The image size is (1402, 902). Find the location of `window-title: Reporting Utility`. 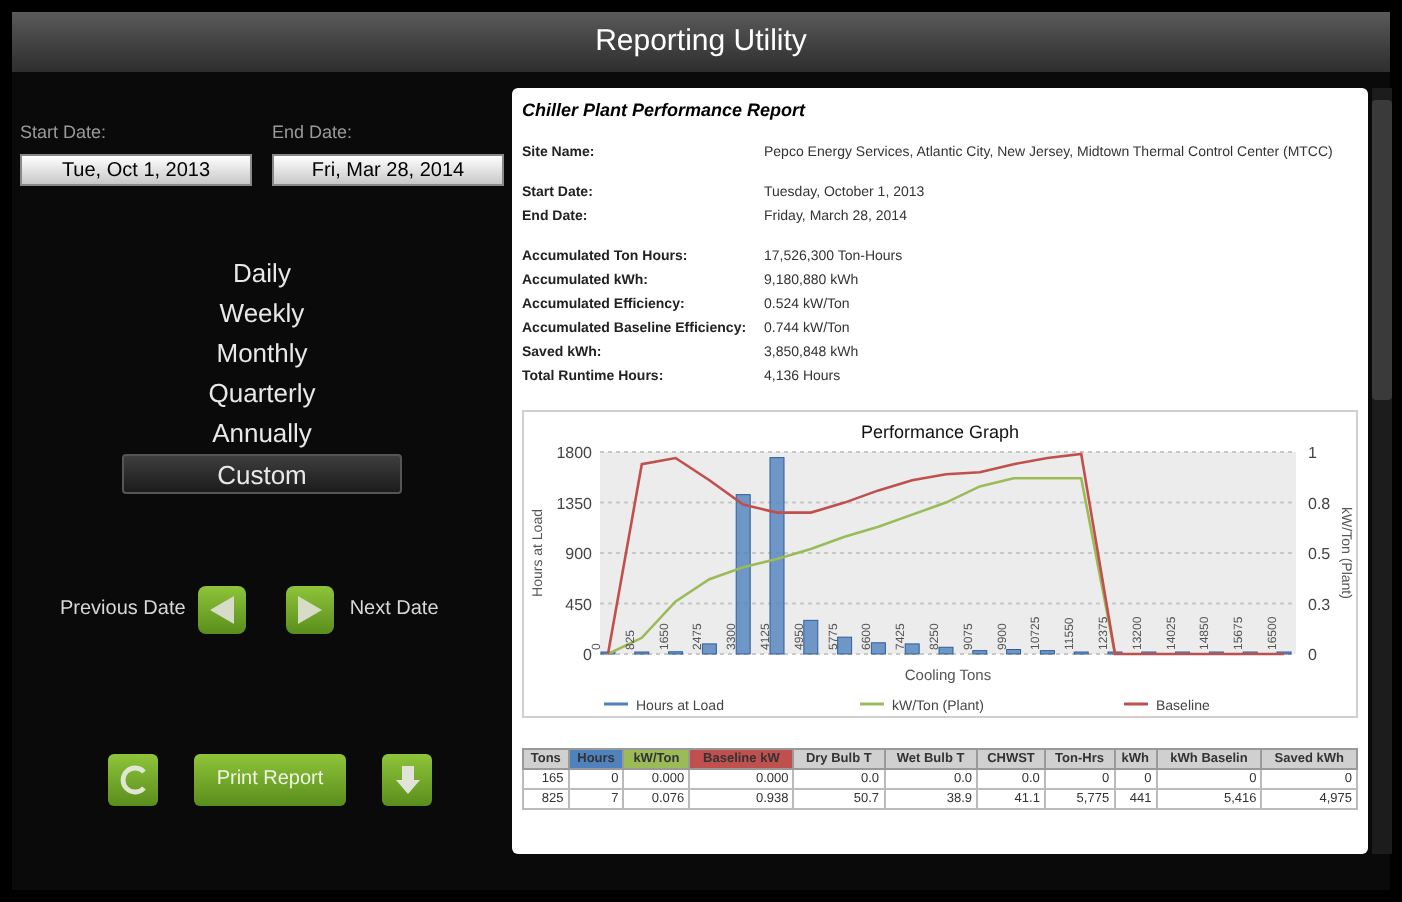

window-title: Reporting Utility is located at coordinates (701, 41).